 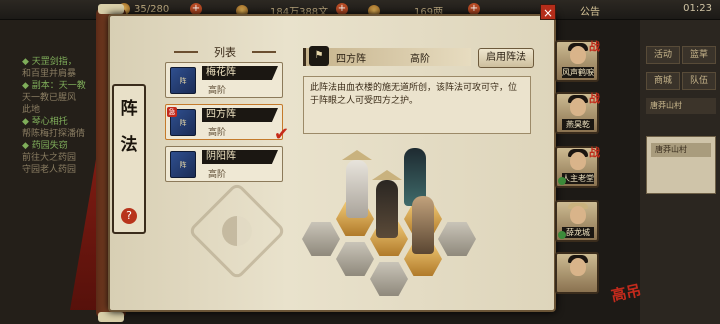 I want to click on portrait-name: 风声鹤唳, so click(x=578, y=72).